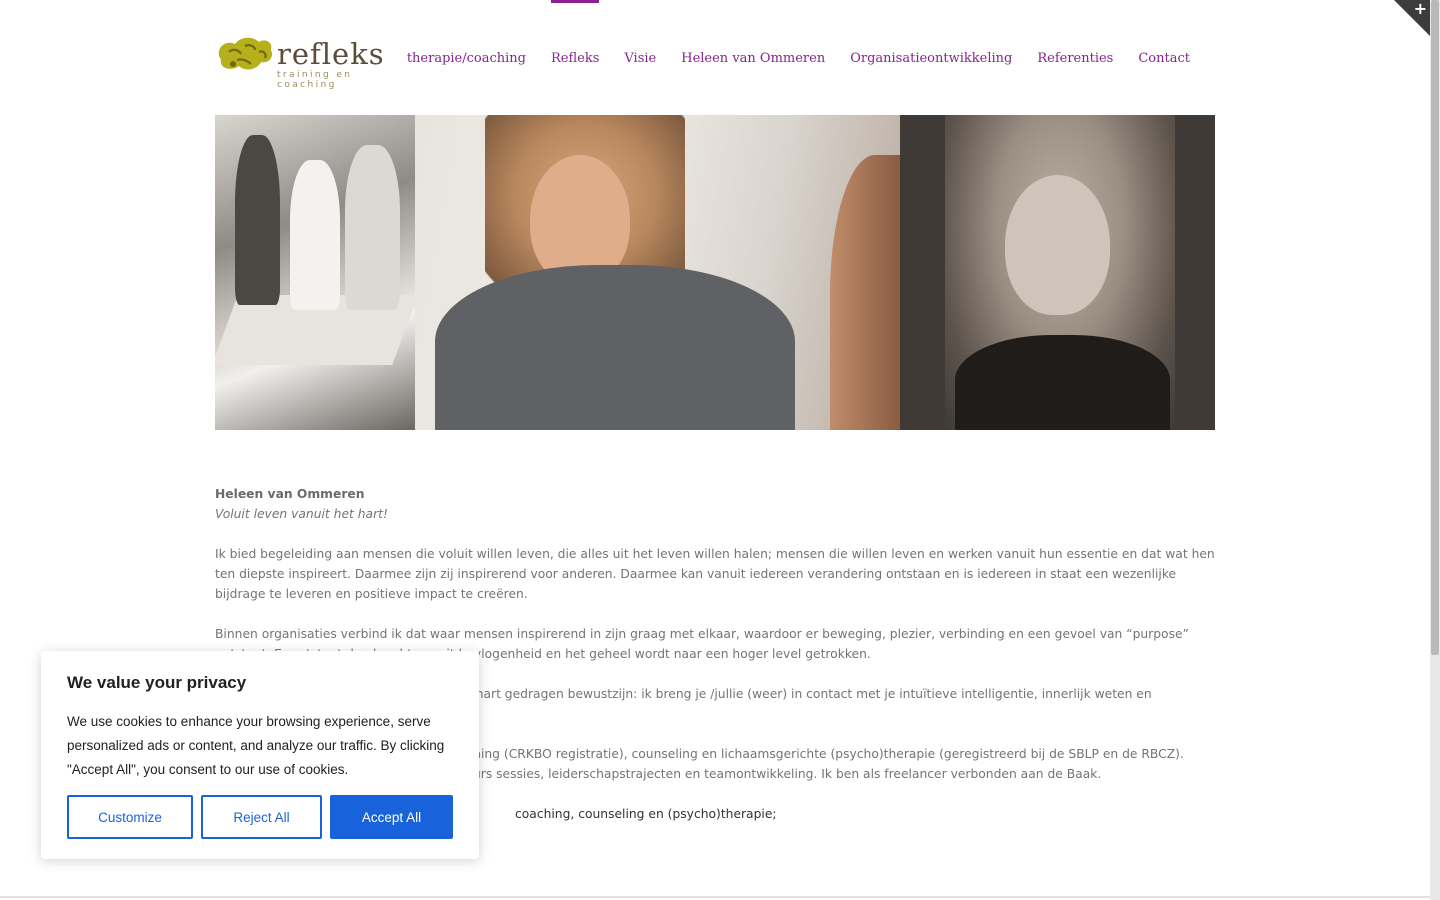  Describe the element at coordinates (627, 57) in the screenshot. I see `nav-item-visie: Visie` at that location.